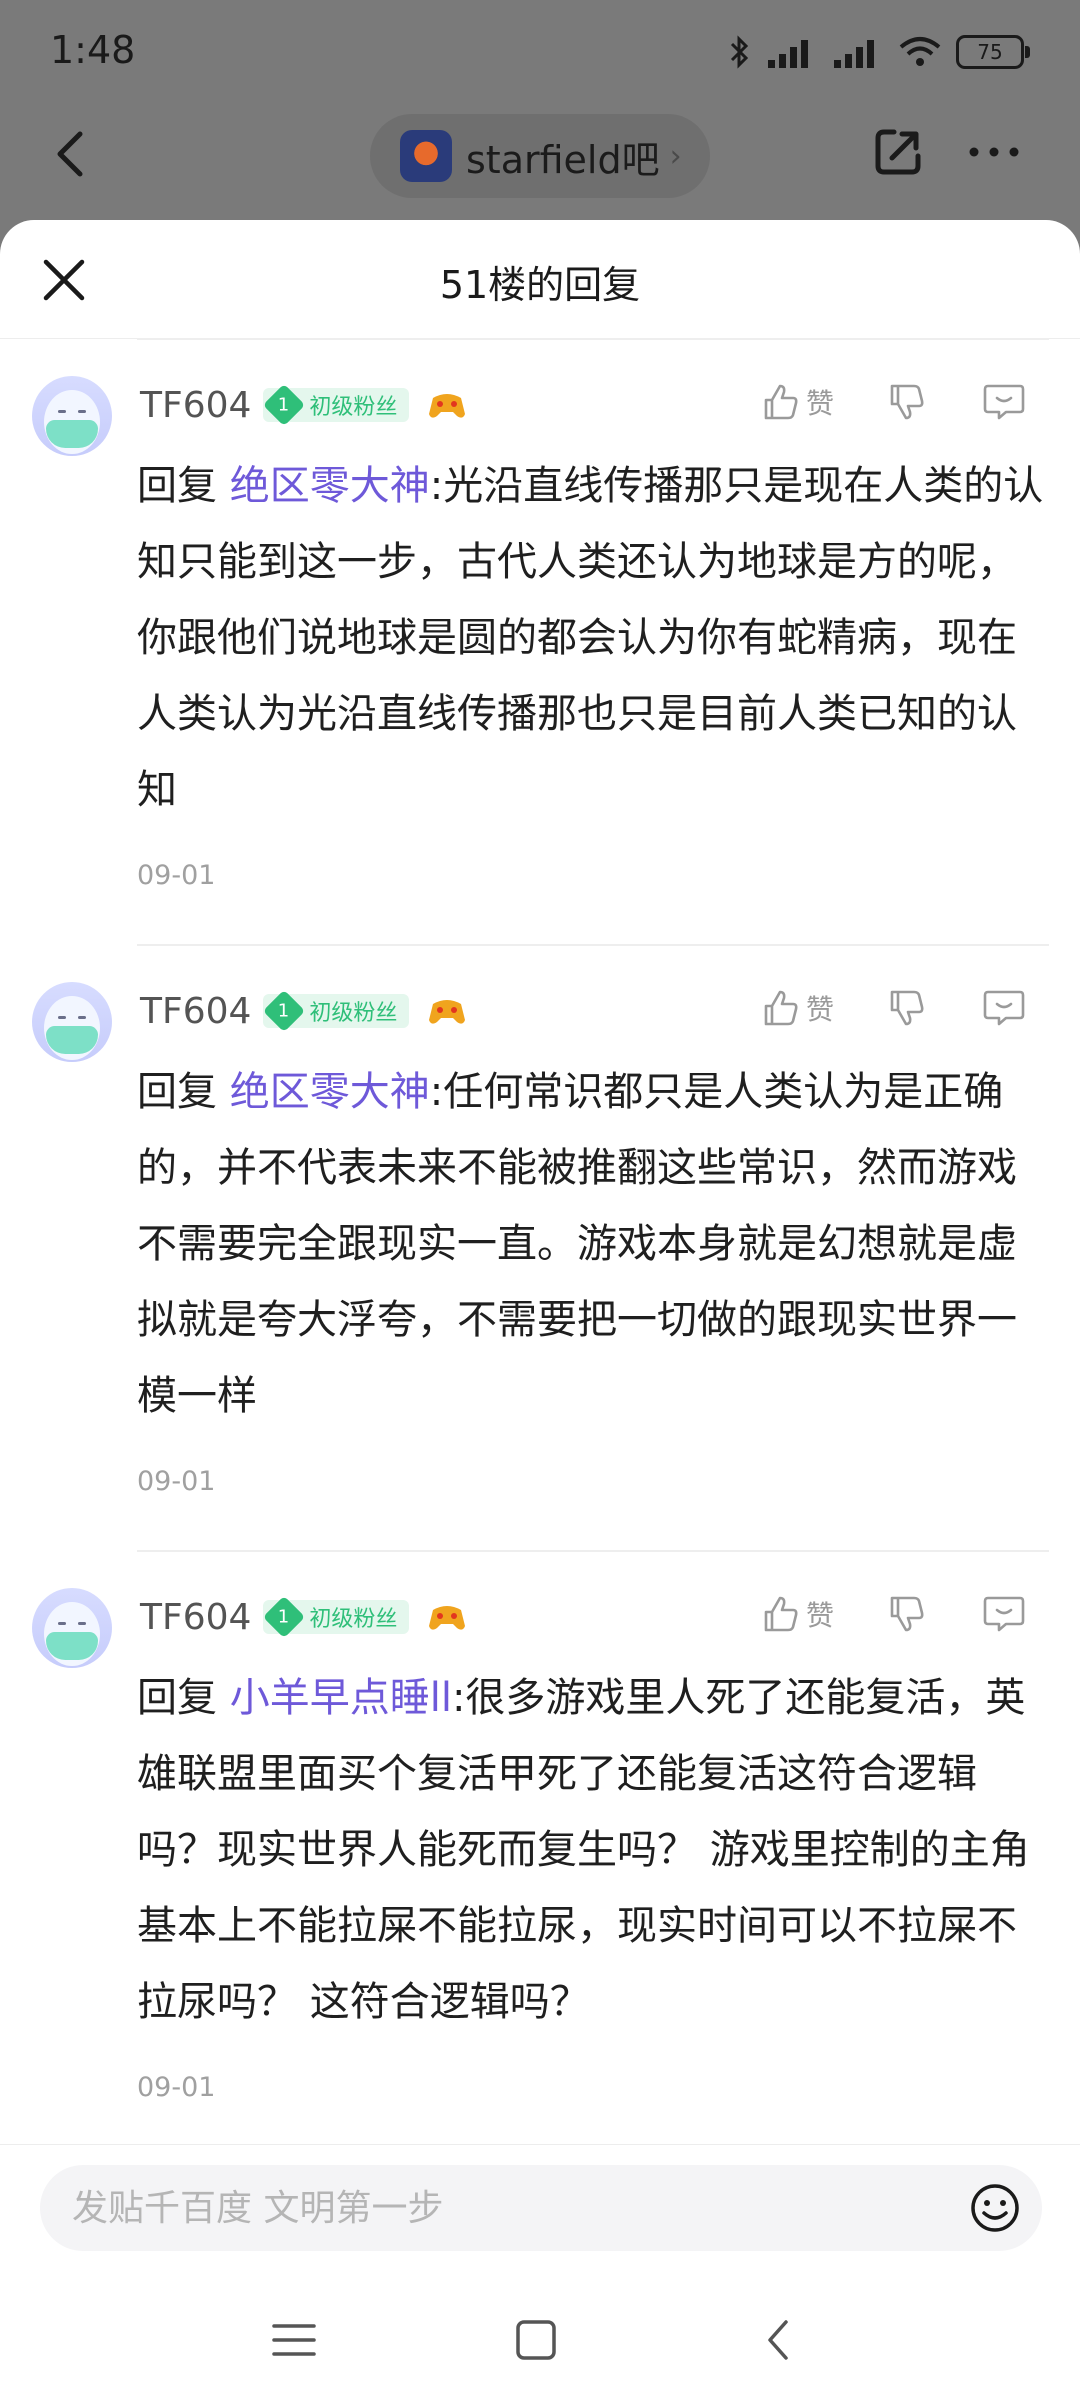 The image size is (1080, 2400). I want to click on forum-name: starfield吧, so click(563, 159).